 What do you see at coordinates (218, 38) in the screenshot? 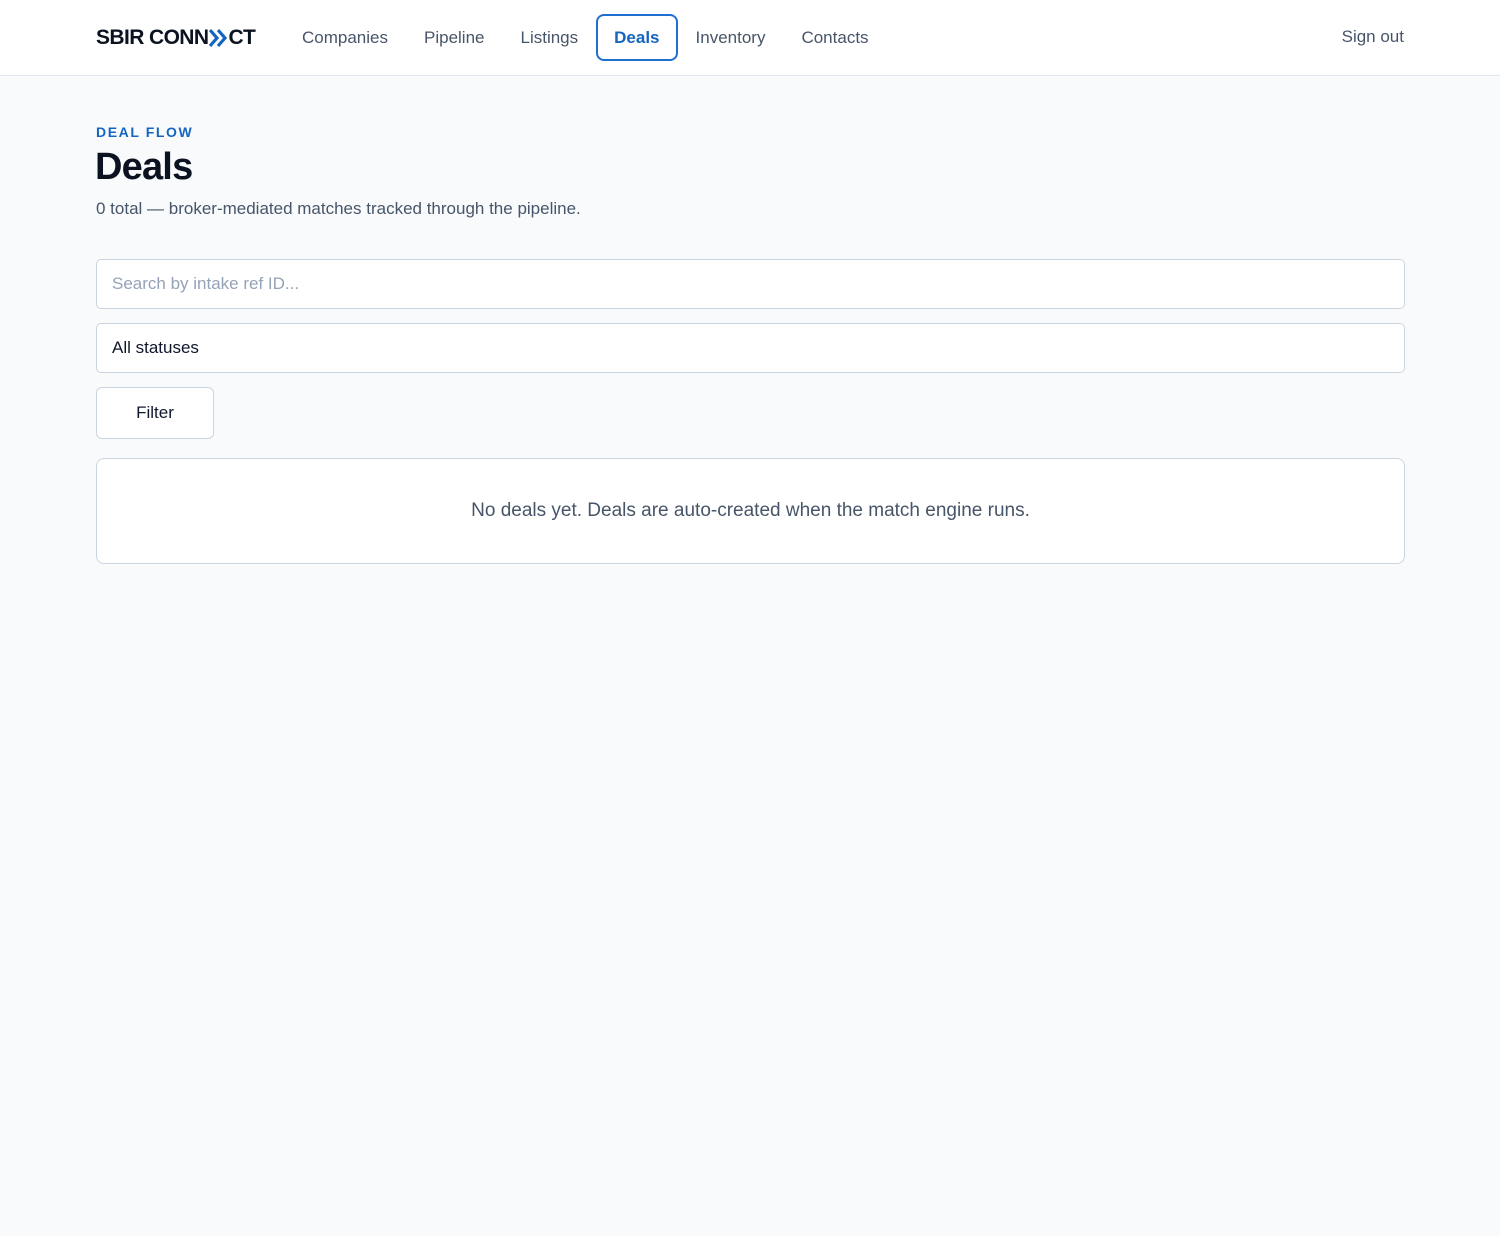
I see `double-chevron-right-icon` at bounding box center [218, 38].